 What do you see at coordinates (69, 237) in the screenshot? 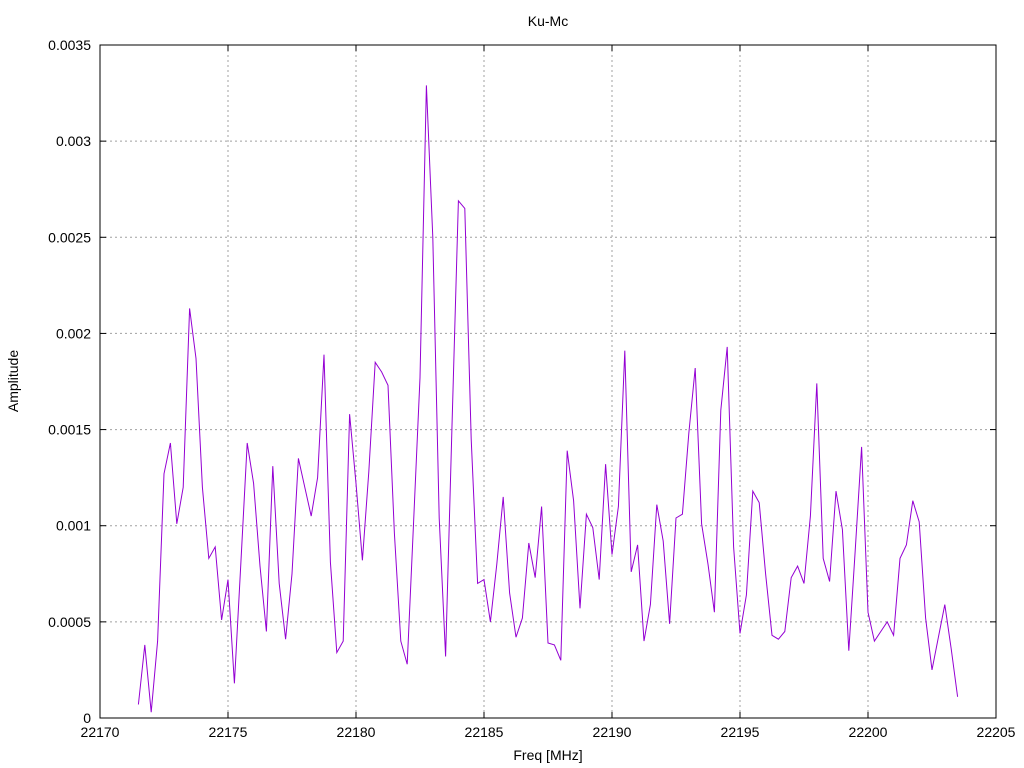
I see `y-tick-label: 0.0025` at bounding box center [69, 237].